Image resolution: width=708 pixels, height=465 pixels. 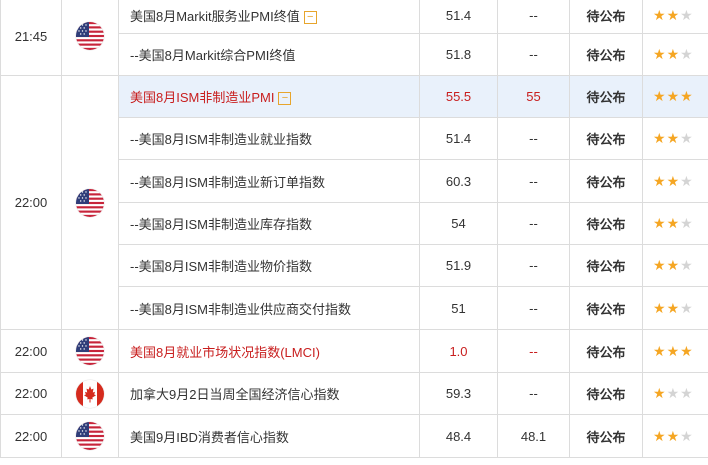 I want to click on event-name: --美国8月ISM非制造业物价指数, so click(x=221, y=266).